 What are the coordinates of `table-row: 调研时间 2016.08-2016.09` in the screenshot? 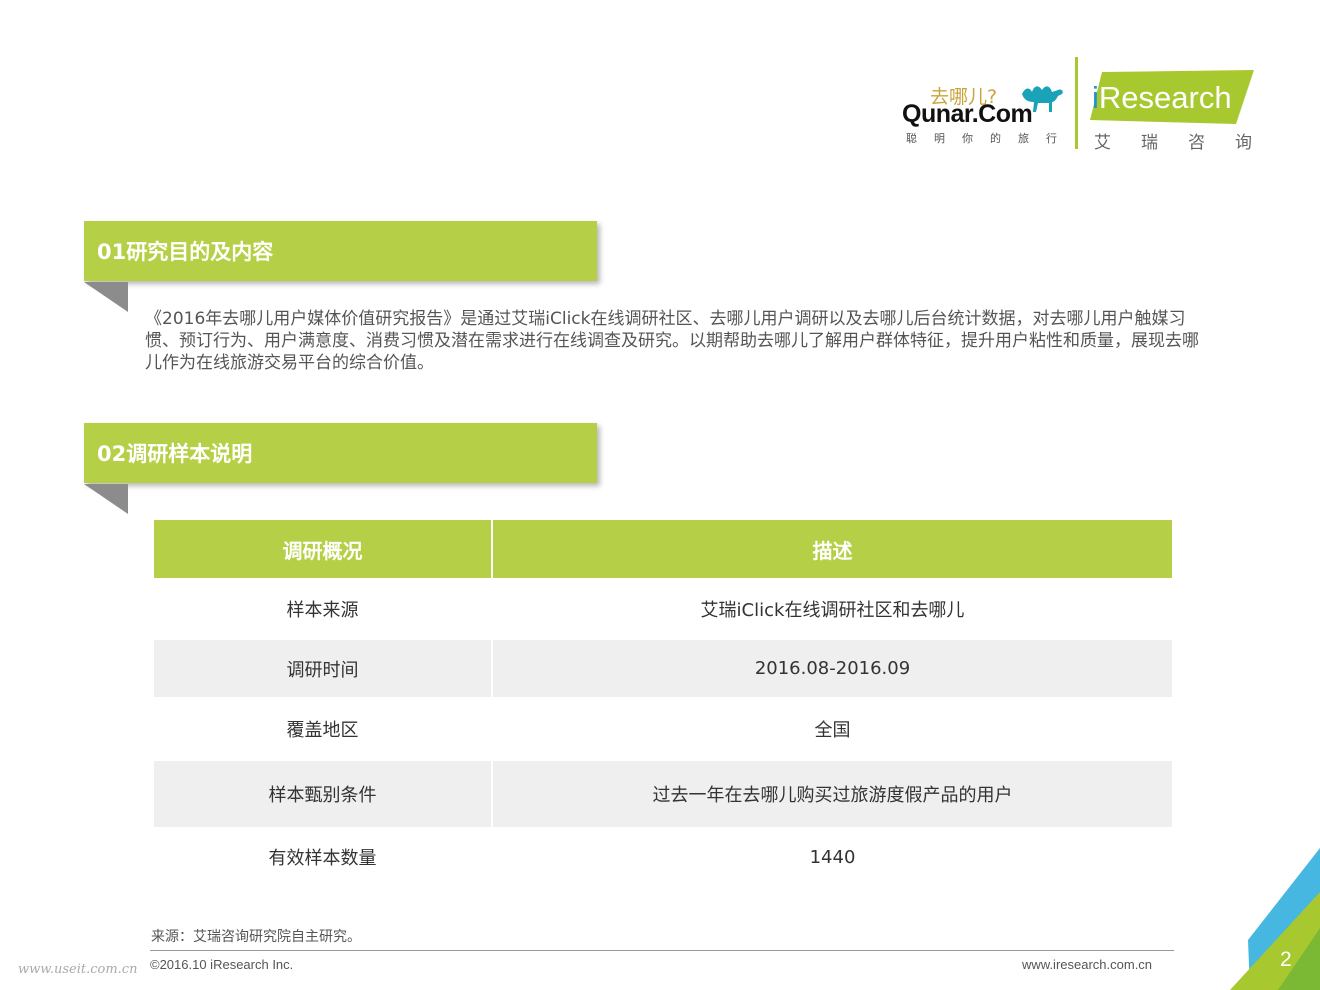 It's located at (663, 668).